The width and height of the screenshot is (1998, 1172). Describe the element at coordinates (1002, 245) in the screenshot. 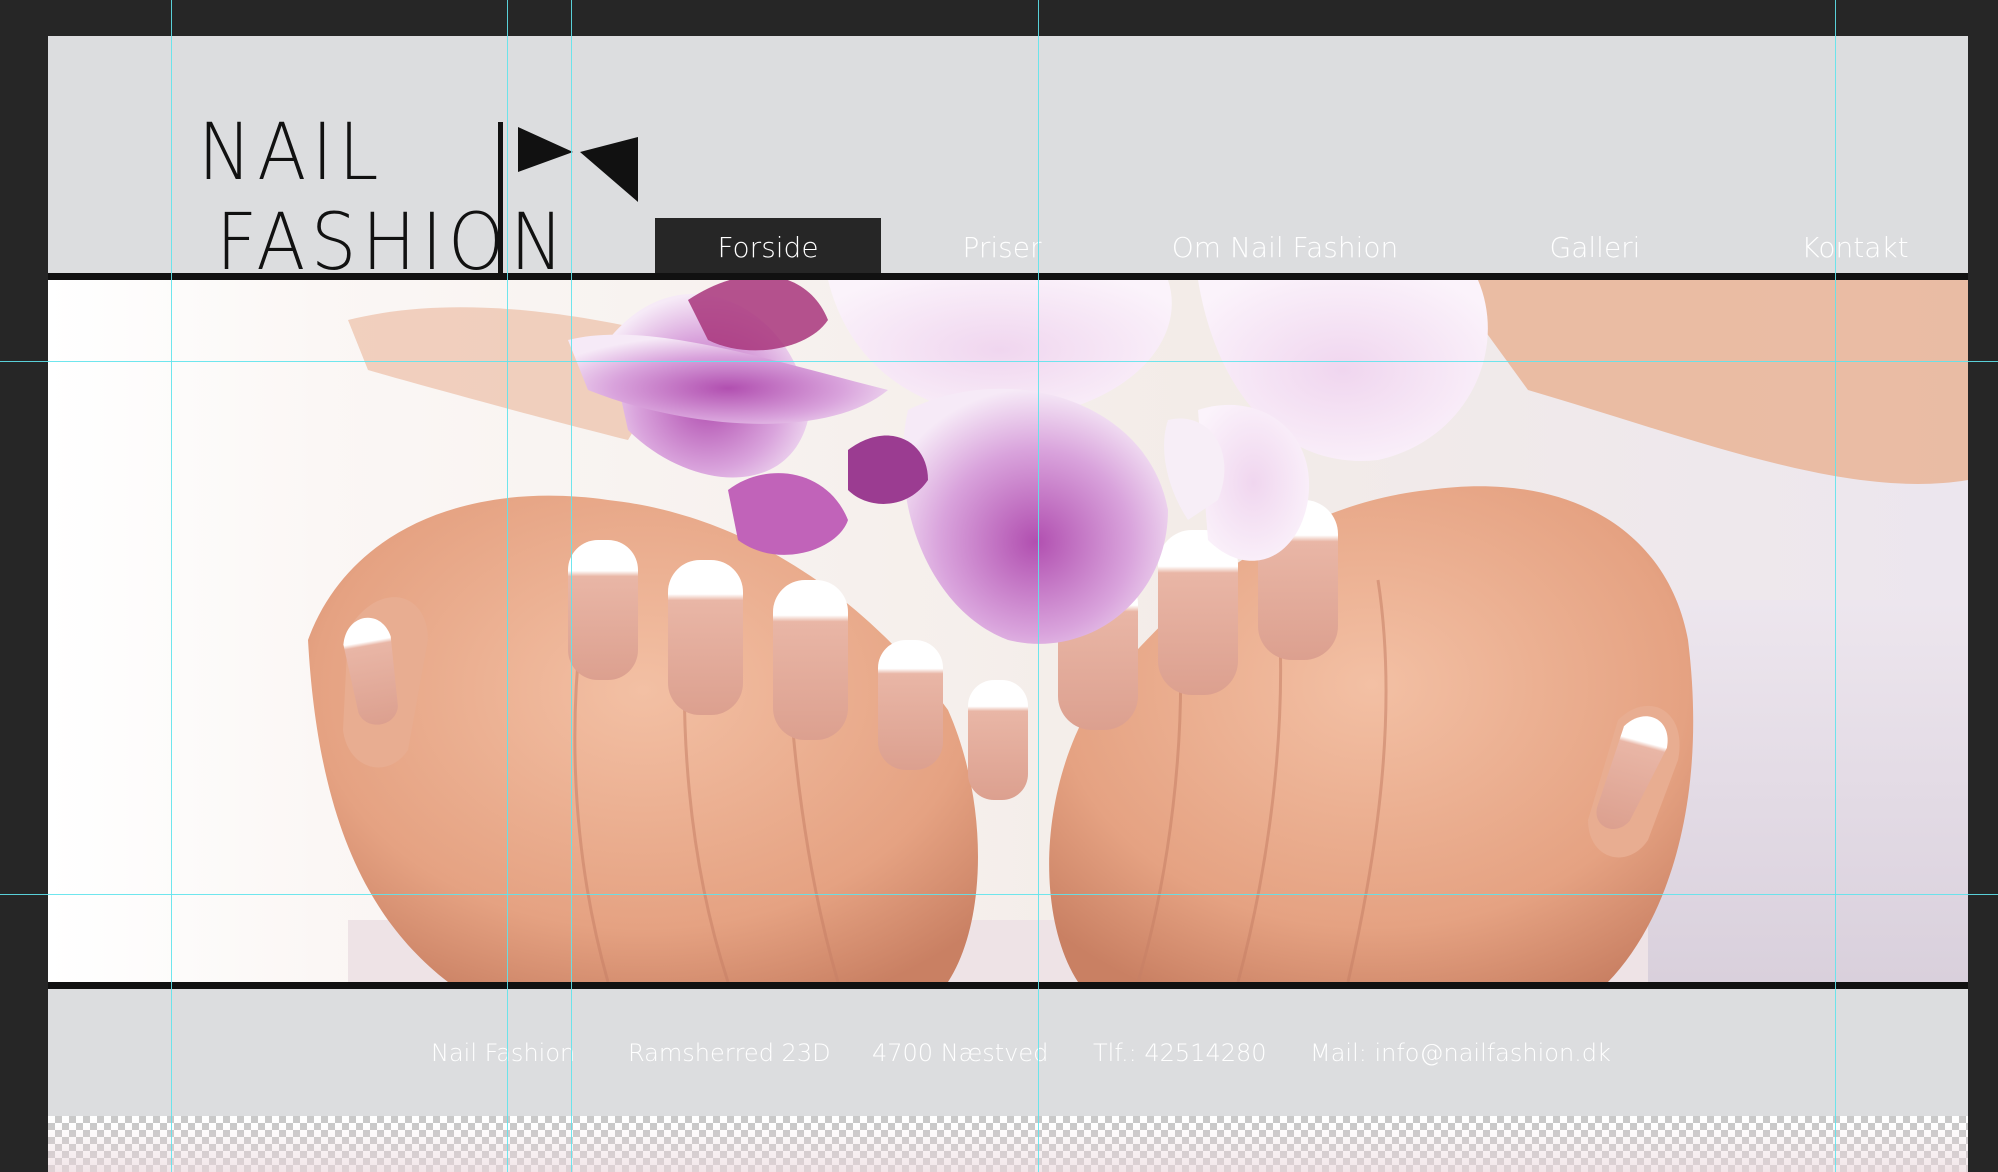

I see `nav-item-priser: Priser` at that location.